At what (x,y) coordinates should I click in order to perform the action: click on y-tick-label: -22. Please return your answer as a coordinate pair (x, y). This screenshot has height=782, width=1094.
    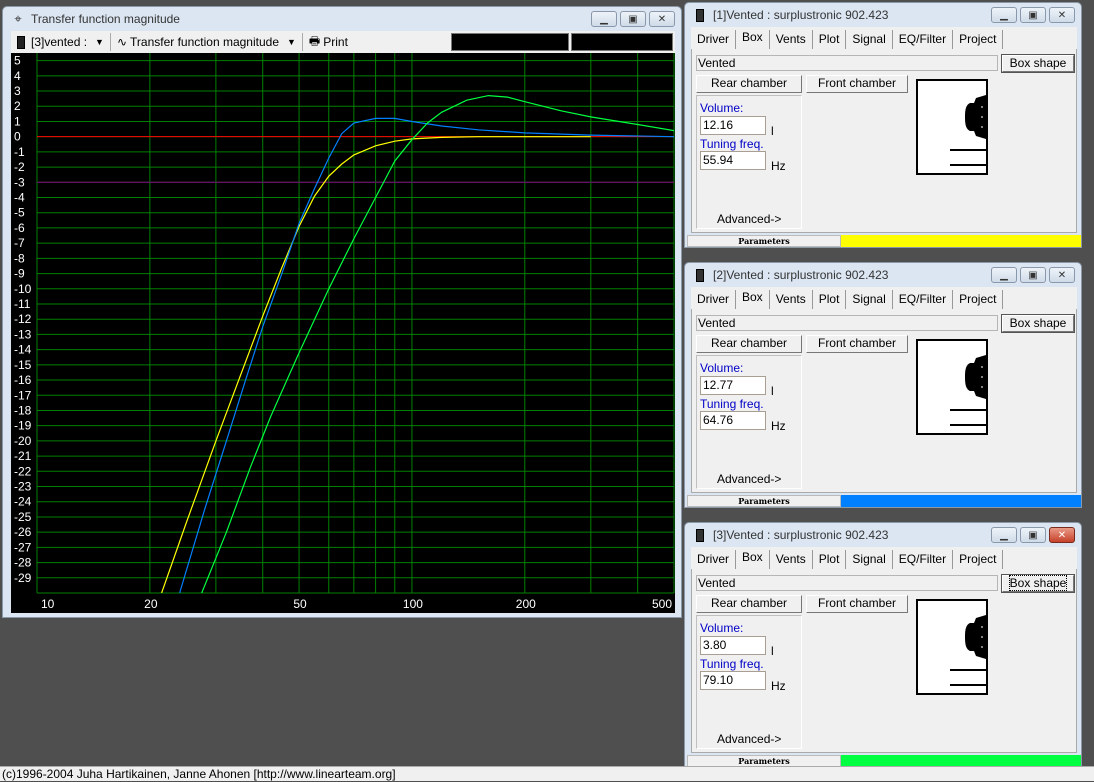
    Looking at the image, I should click on (23, 471).